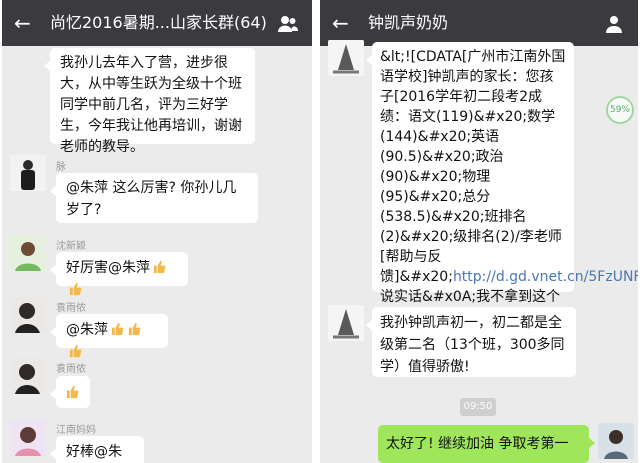 This screenshot has width=640, height=463. I want to click on message-link: http://d.gd.vnet.cn/5FzUNFf&#x20;, so click(545, 277).